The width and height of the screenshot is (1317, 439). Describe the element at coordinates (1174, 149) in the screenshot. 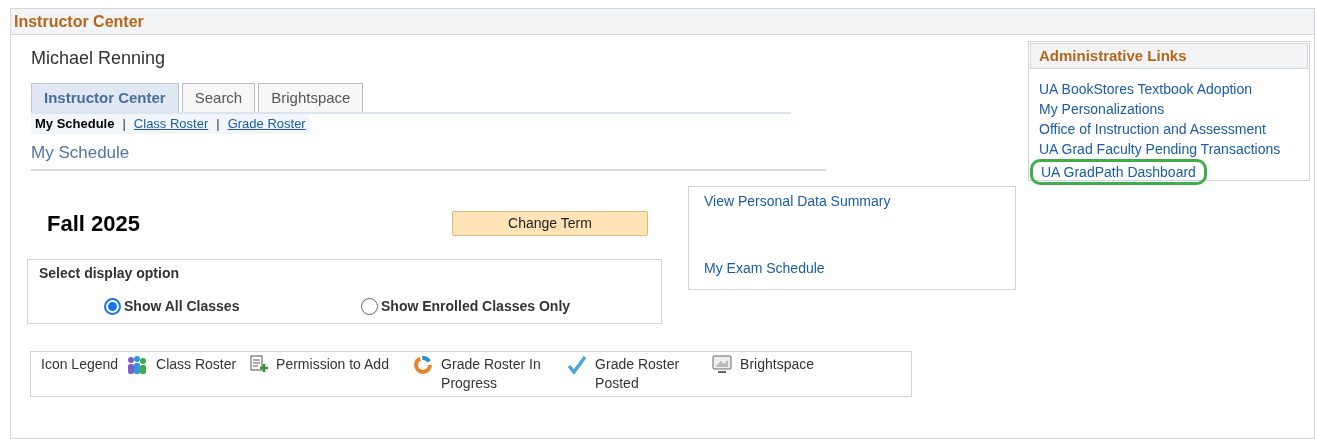

I see `admin-link: UA Grad Faculty Pending Transactions` at that location.